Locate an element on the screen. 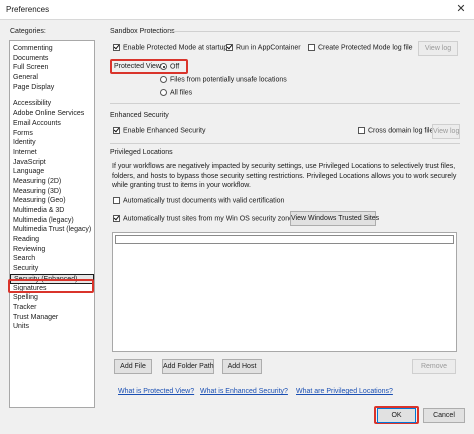 Image resolution: width=474 pixels, height=434 pixels. category-item: Adobe Online Services is located at coordinates (52, 114).